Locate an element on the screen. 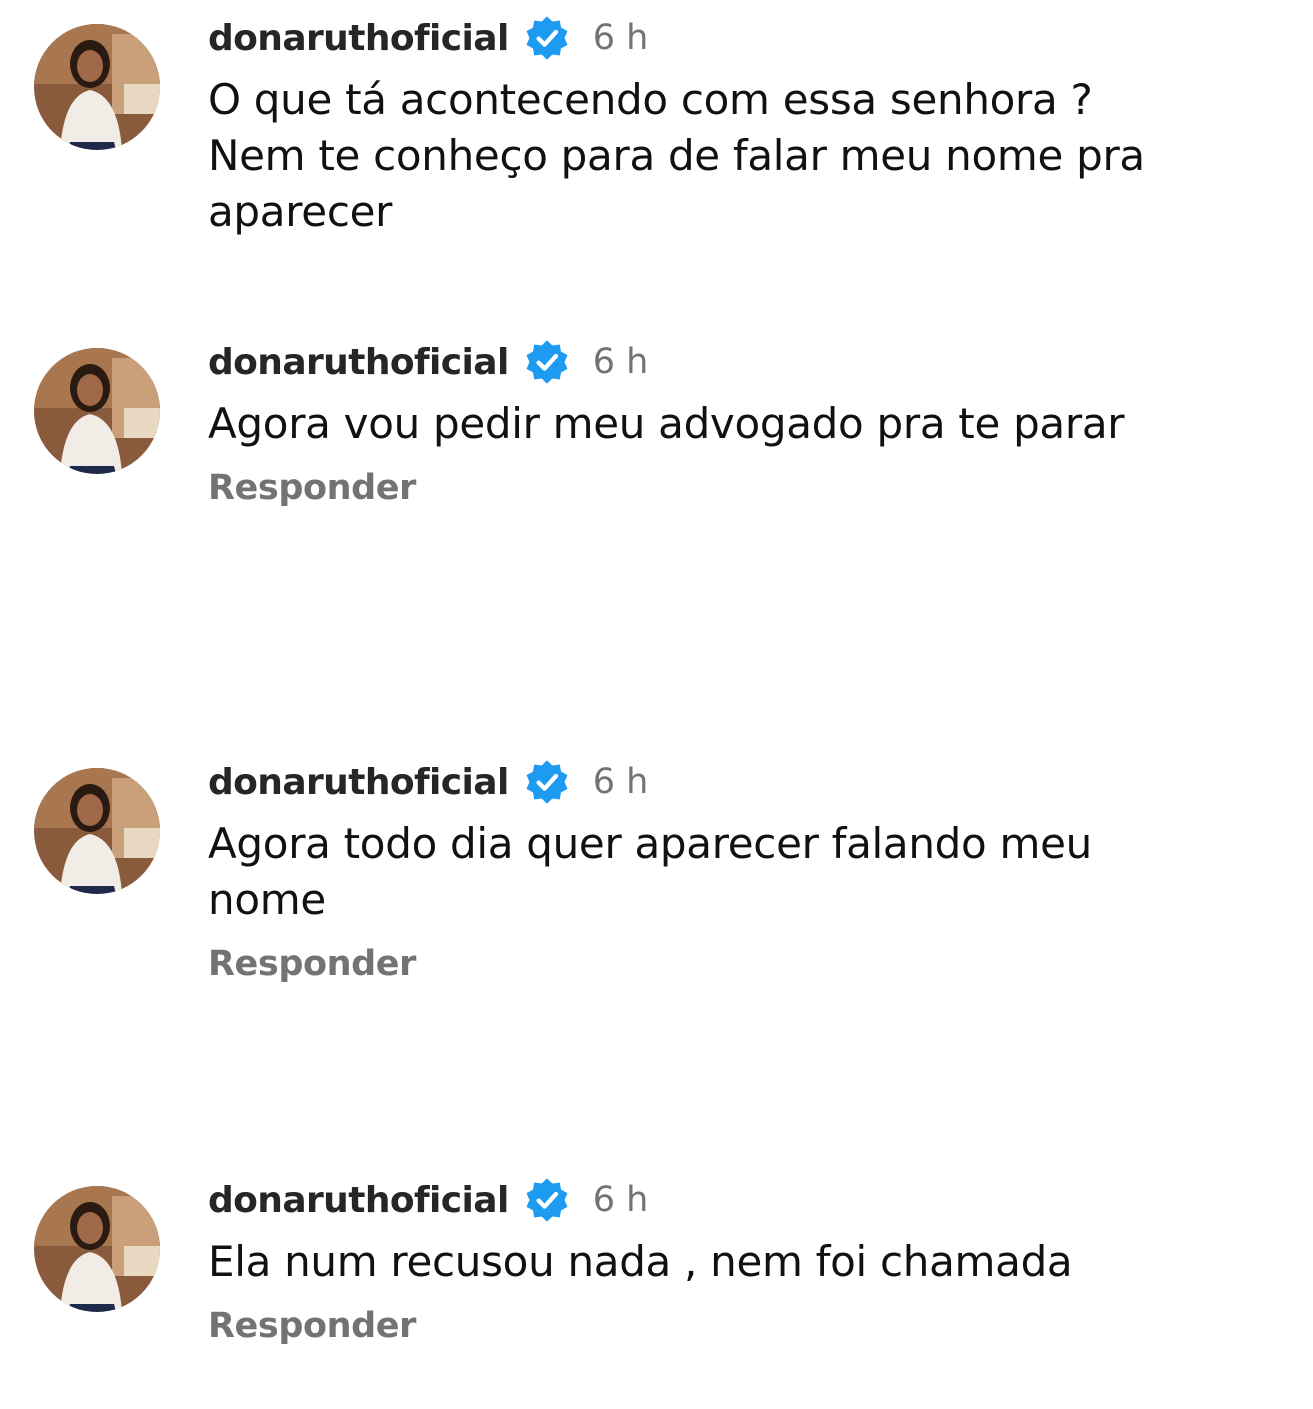  reply-label: Responder is located at coordinates (314, 258).